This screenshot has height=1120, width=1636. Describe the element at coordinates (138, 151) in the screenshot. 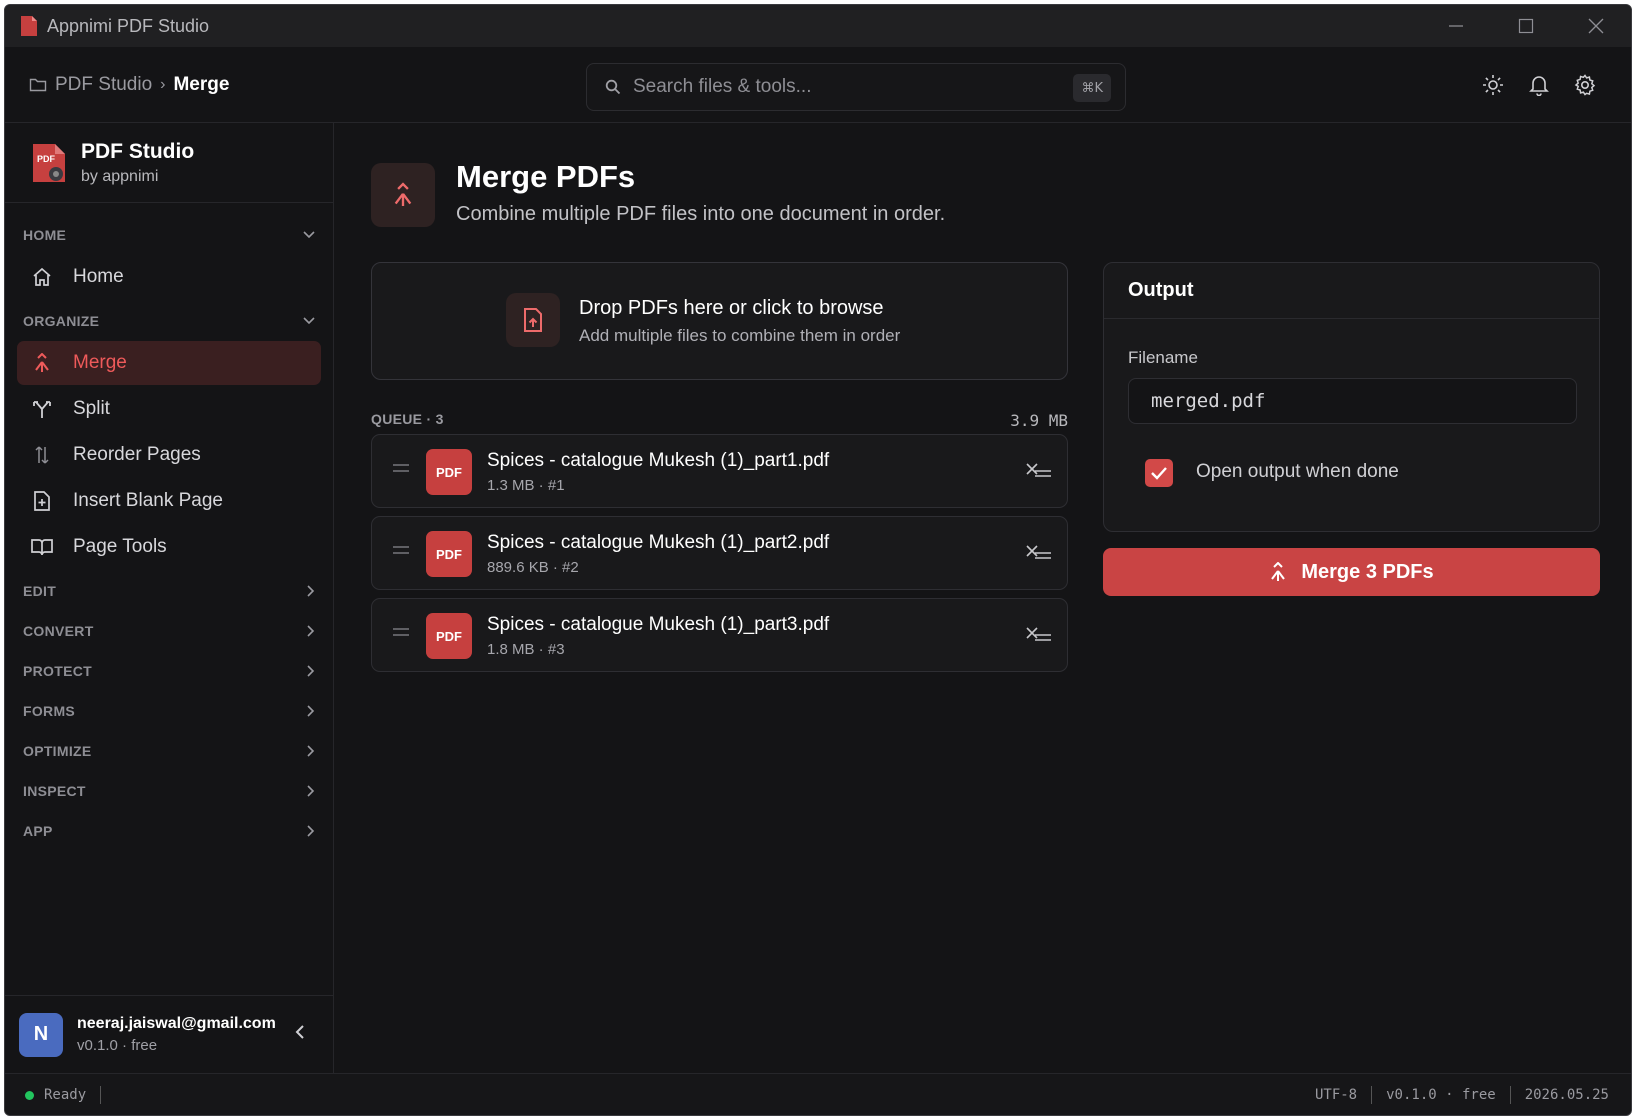

I see `brand-name: PDF Studio` at that location.